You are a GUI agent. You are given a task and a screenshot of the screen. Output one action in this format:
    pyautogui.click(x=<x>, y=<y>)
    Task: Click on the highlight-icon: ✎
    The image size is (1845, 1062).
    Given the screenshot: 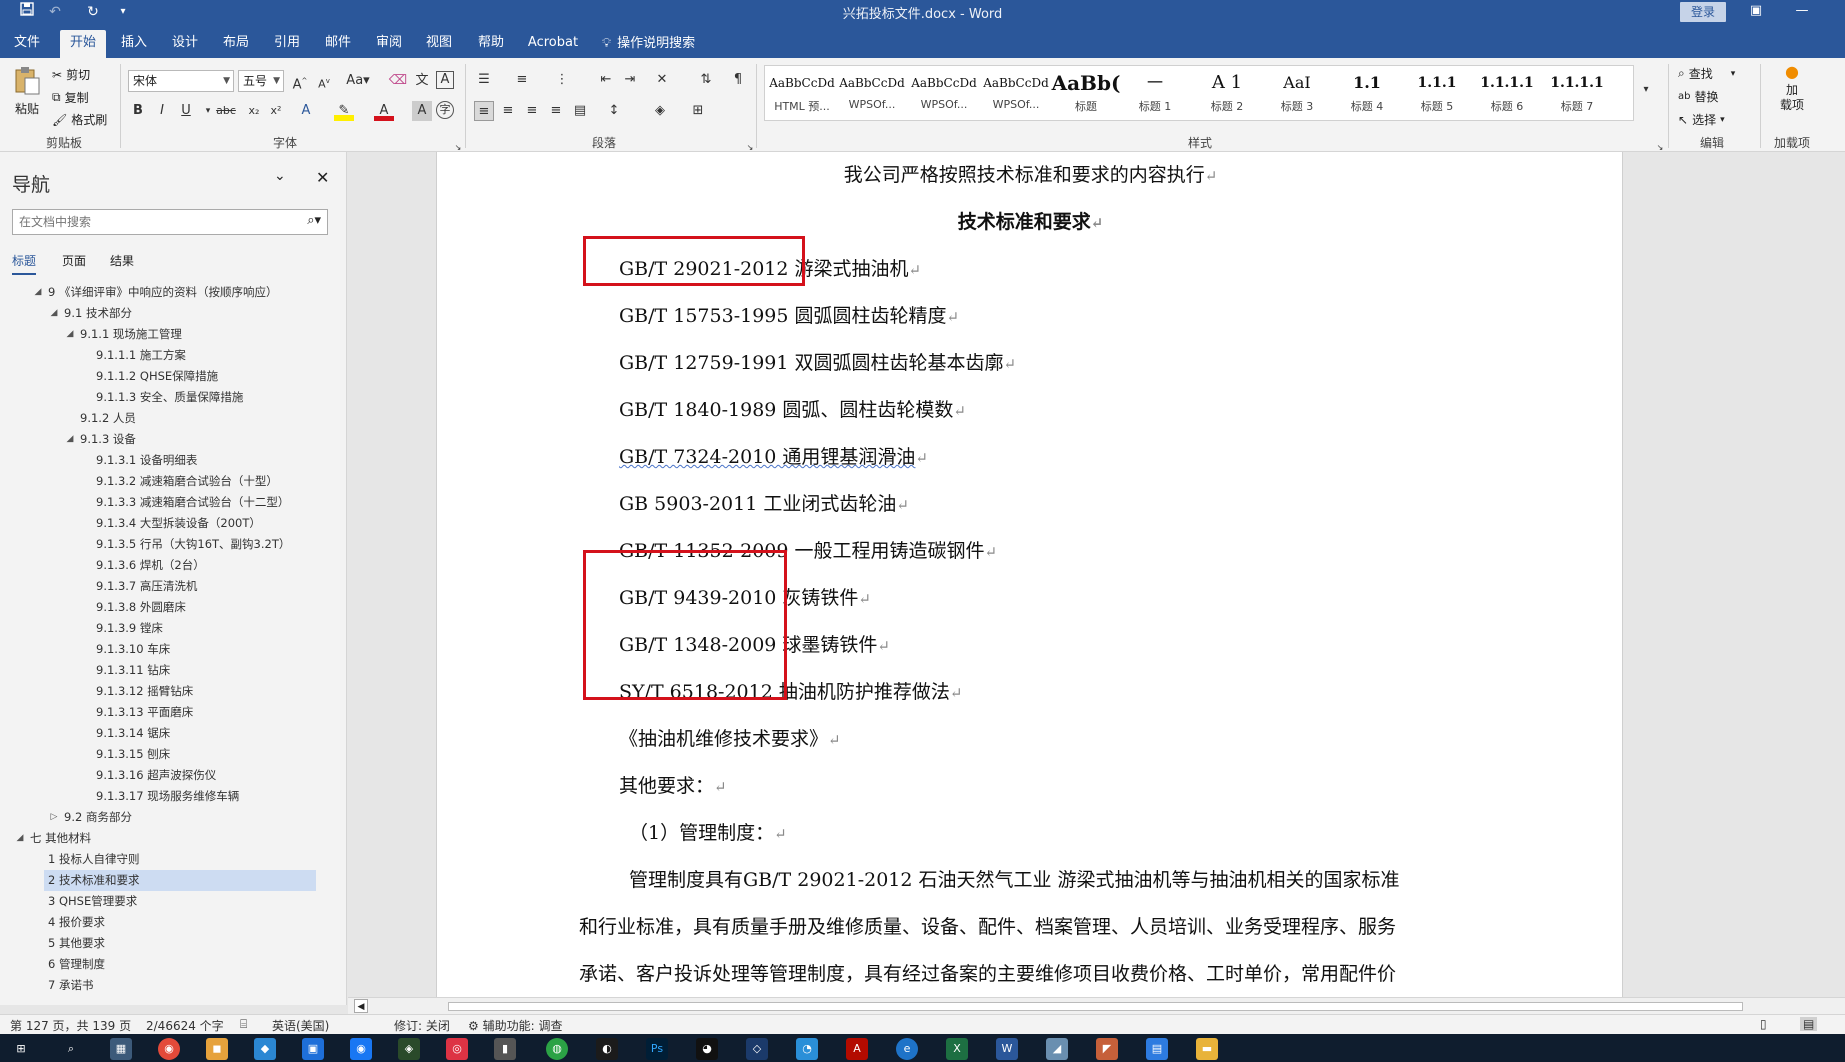 What is the action you would take?
    pyautogui.click(x=344, y=111)
    